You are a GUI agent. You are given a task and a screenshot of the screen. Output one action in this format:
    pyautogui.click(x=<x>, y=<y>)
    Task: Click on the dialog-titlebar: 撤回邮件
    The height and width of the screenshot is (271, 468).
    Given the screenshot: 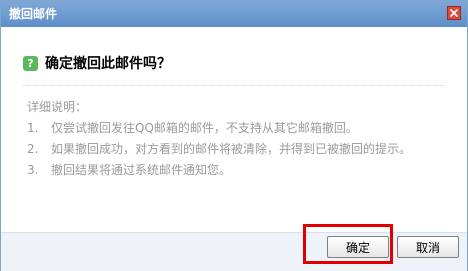 What is the action you would take?
    pyautogui.click(x=234, y=14)
    